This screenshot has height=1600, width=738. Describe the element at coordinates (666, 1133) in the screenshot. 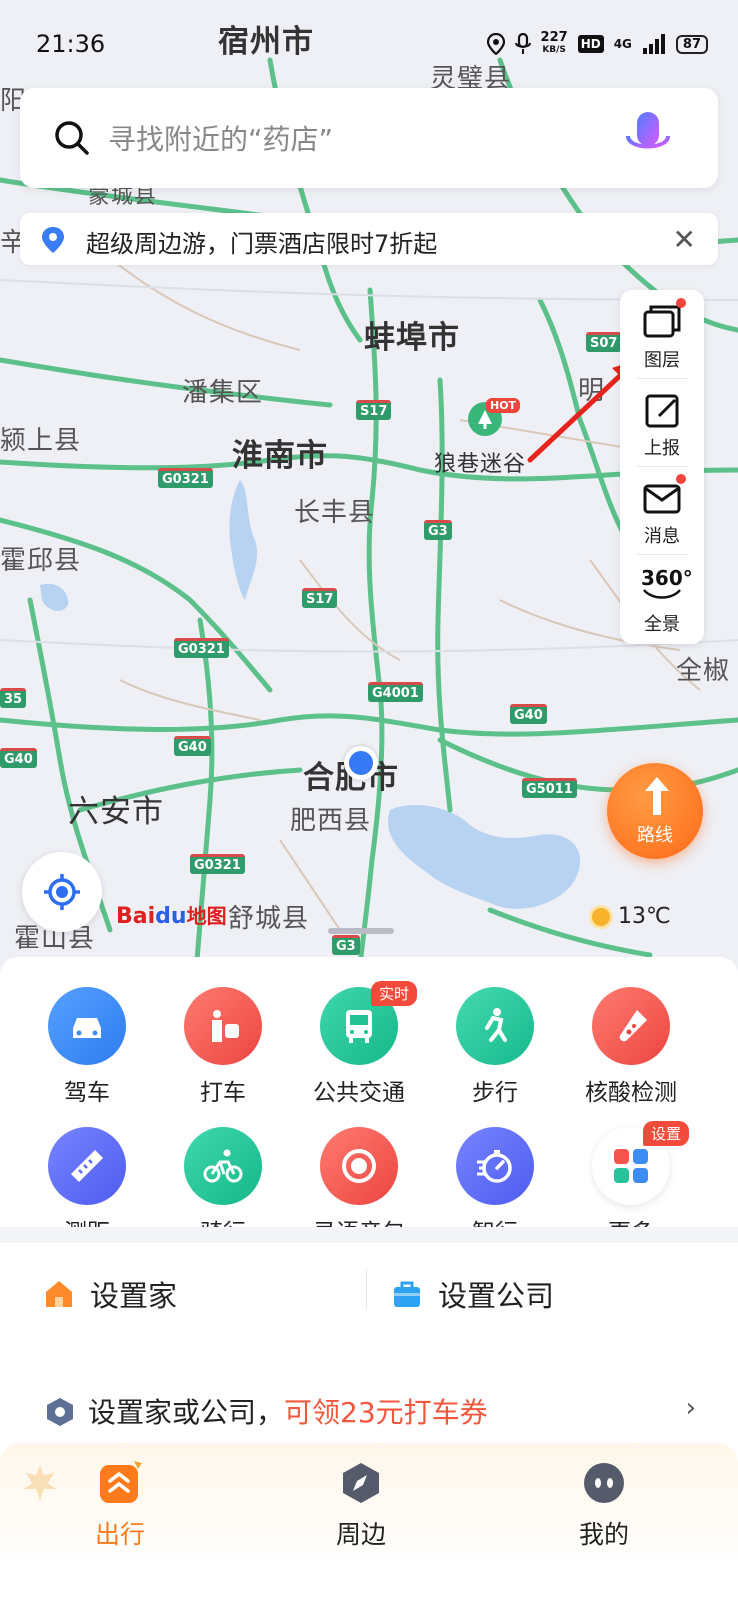

I see `settings-tag: 设置` at that location.